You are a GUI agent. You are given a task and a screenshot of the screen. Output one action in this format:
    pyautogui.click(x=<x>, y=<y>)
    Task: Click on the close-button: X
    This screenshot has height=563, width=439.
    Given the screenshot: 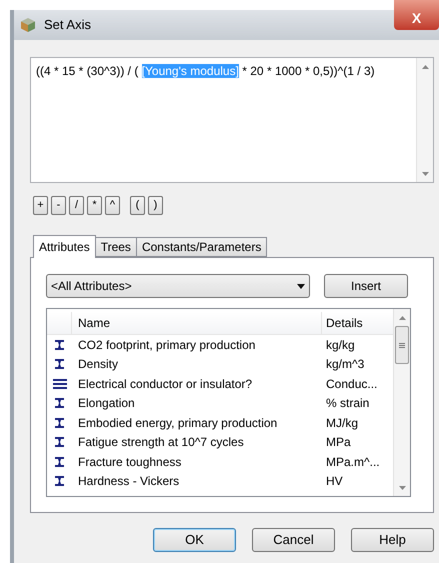 What is the action you would take?
    pyautogui.click(x=416, y=15)
    